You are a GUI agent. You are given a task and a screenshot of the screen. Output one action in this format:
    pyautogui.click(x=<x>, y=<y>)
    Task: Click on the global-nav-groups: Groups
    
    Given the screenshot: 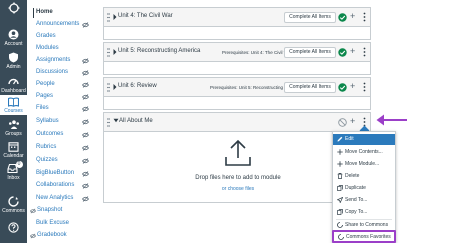 What is the action you would take?
    pyautogui.click(x=13, y=129)
    